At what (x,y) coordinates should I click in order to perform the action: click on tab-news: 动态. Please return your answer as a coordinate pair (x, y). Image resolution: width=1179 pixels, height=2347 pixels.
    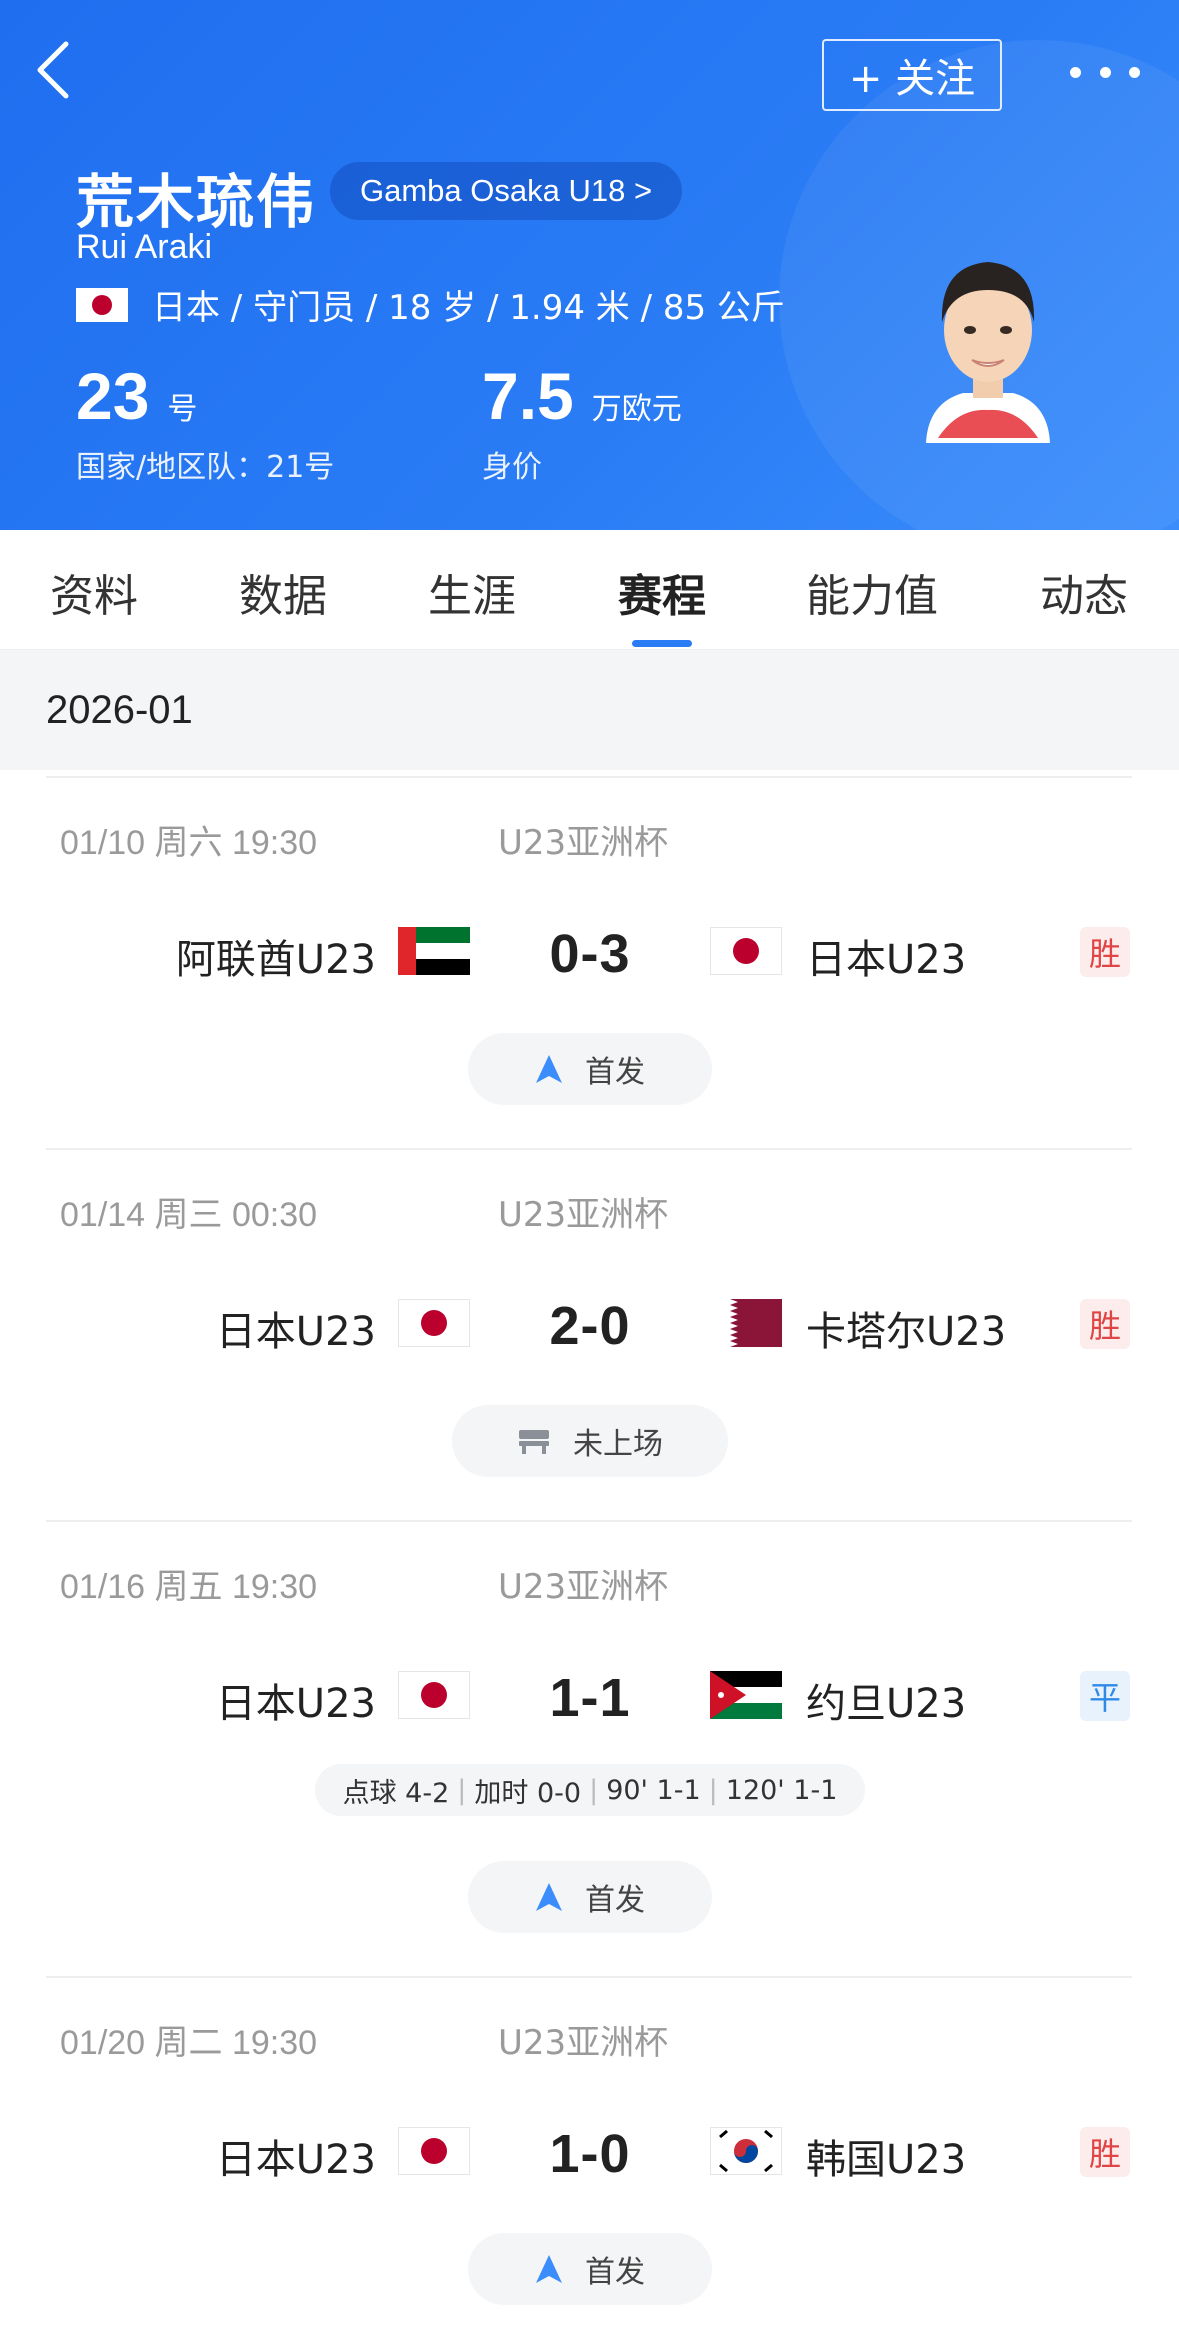
    Looking at the image, I should click on (1084, 592).